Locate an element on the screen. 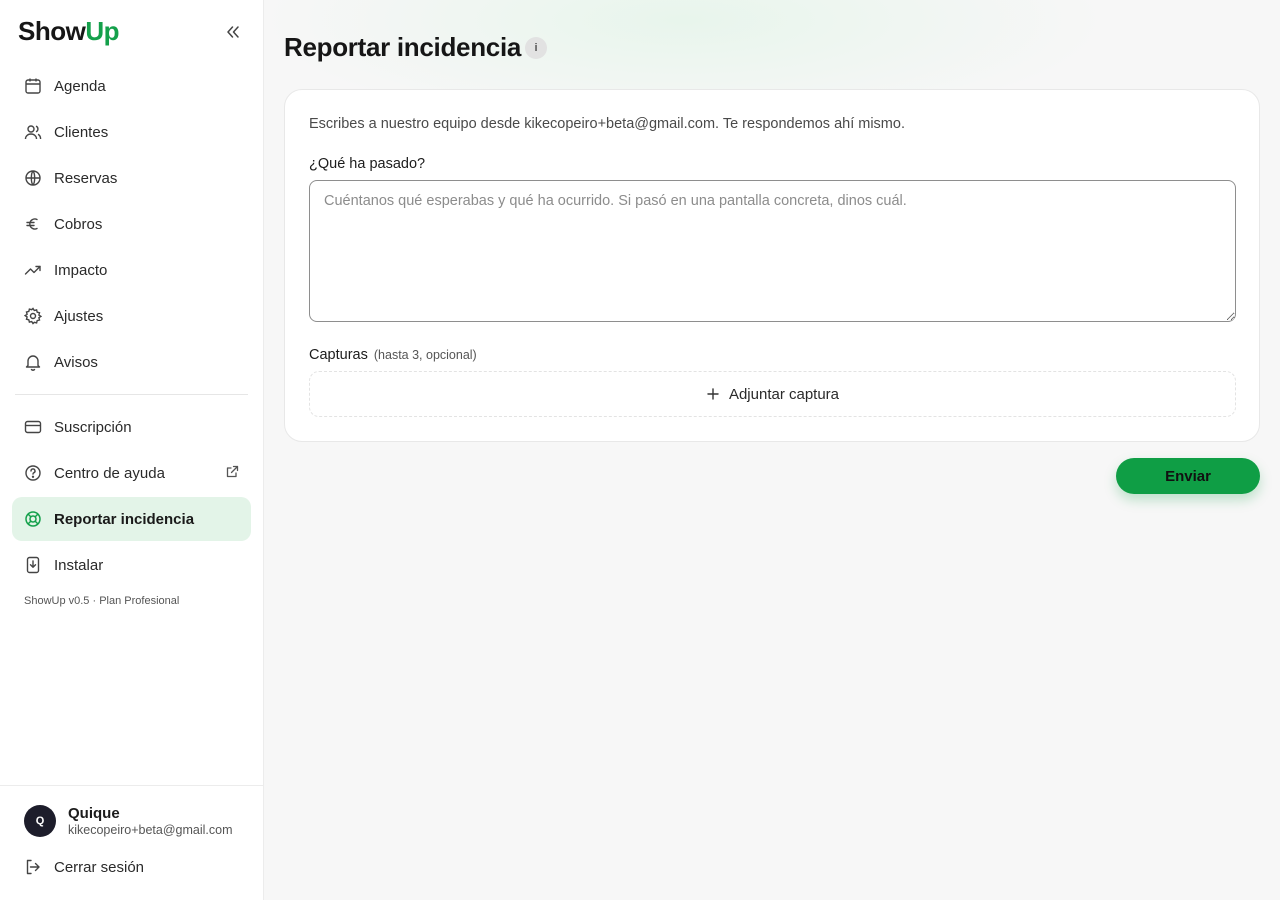  logout-button: Cerrar sesión is located at coordinates (84, 867).